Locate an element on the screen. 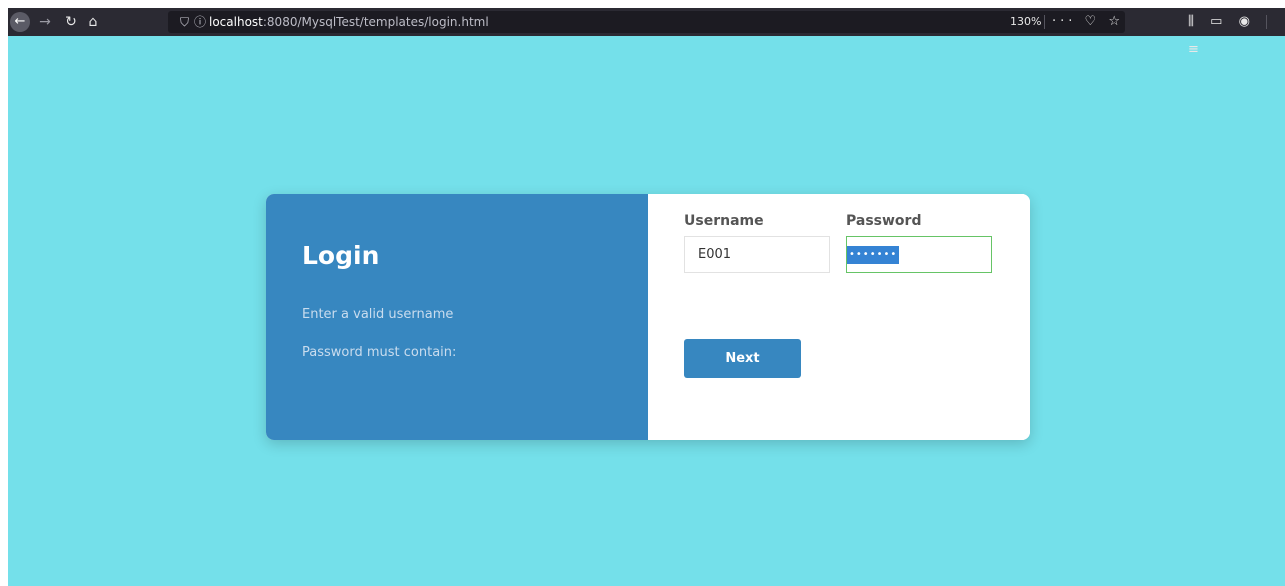 The height and width of the screenshot is (586, 1285). forward-icon: → is located at coordinates (45, 22).